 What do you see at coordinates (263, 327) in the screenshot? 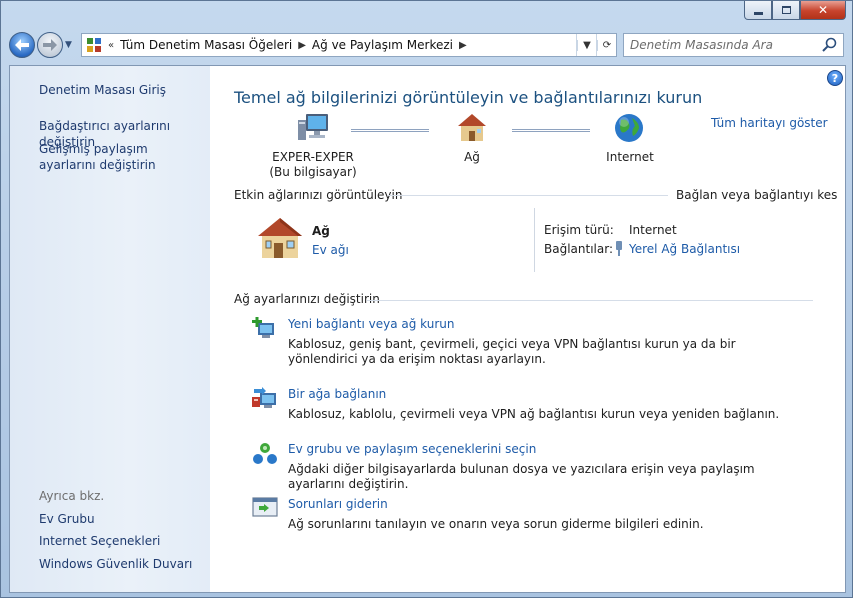
I see `new-connection-icon` at bounding box center [263, 327].